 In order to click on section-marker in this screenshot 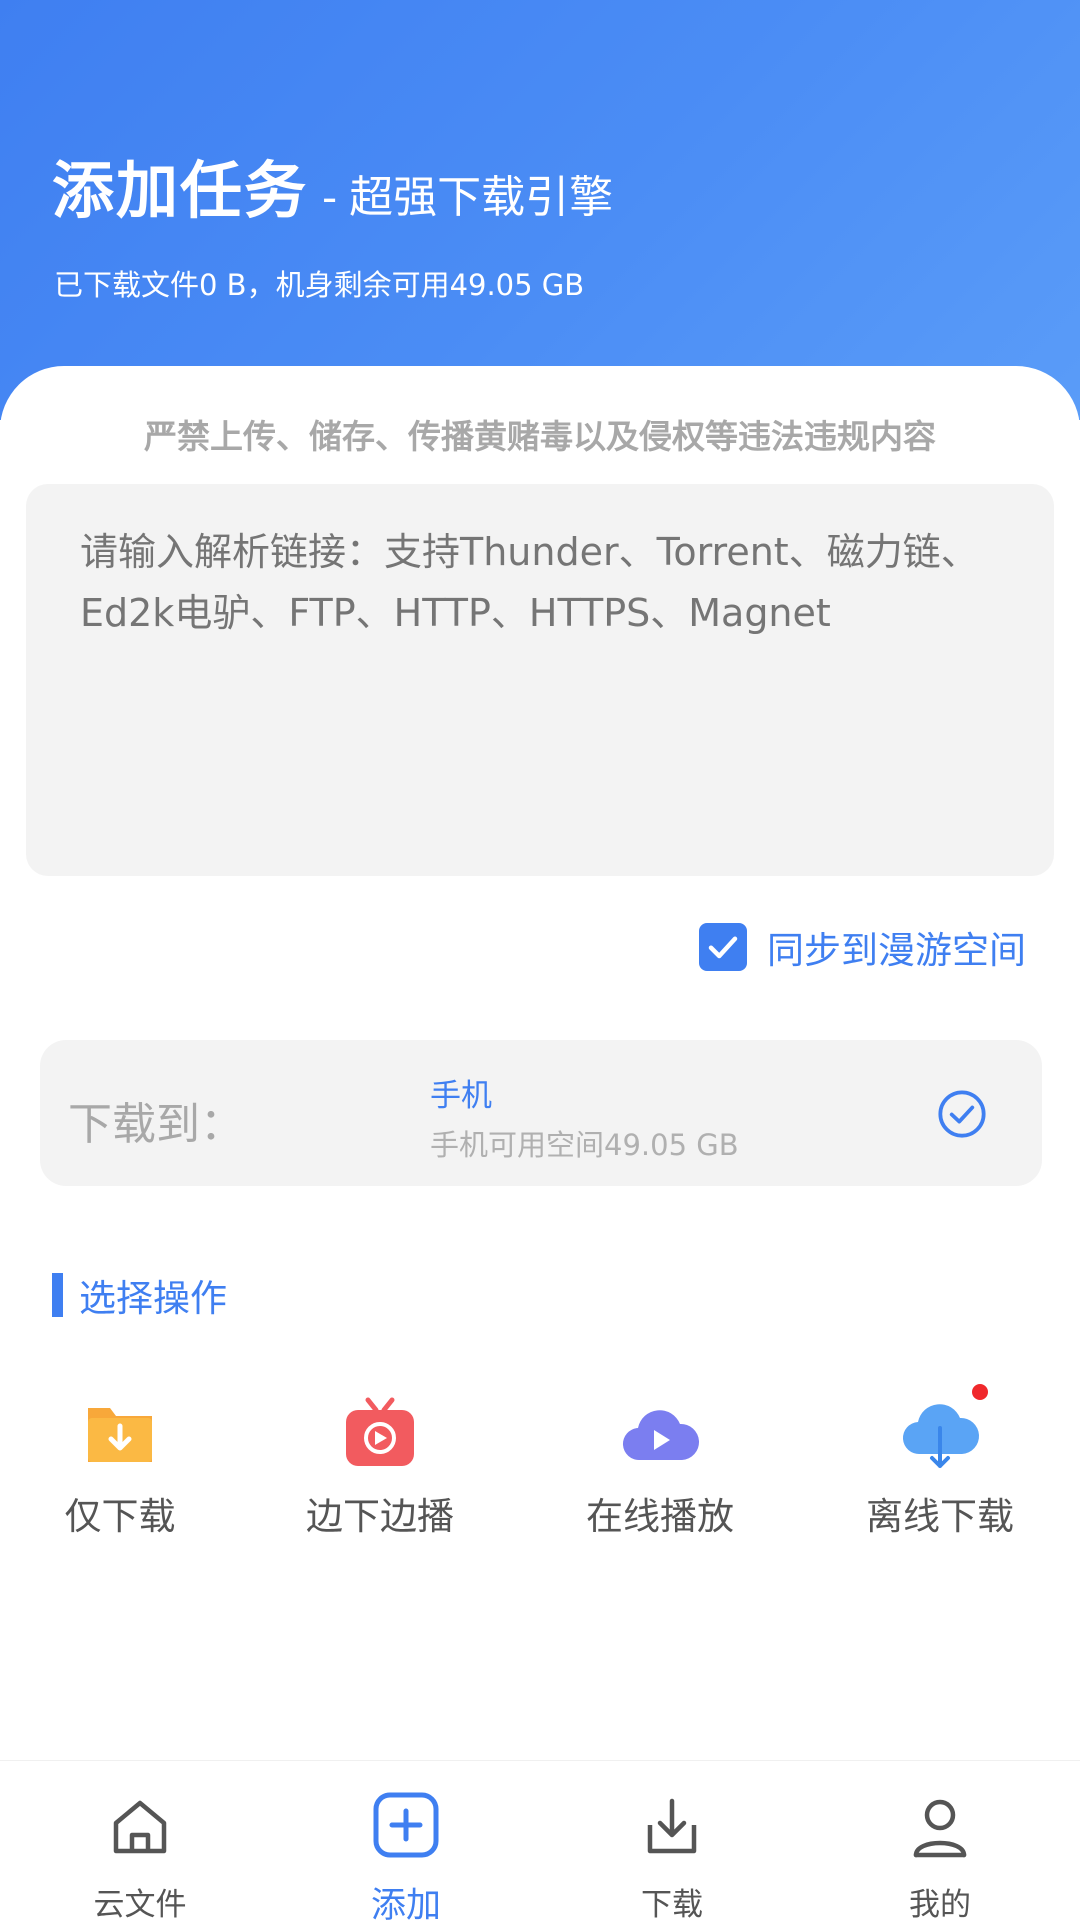, I will do `click(57, 1295)`.